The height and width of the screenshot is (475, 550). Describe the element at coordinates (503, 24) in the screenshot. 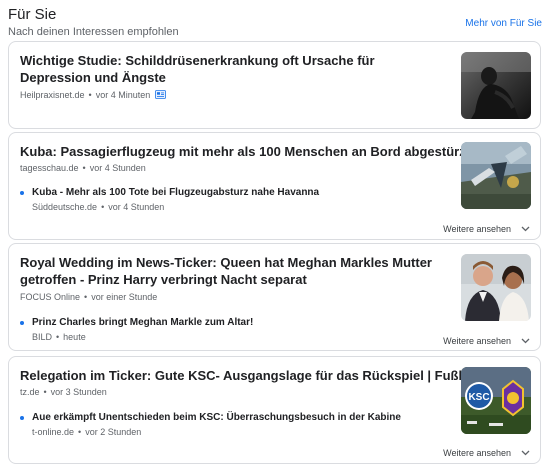

I see `more-for-you-link: Mehr von Für Sie` at that location.